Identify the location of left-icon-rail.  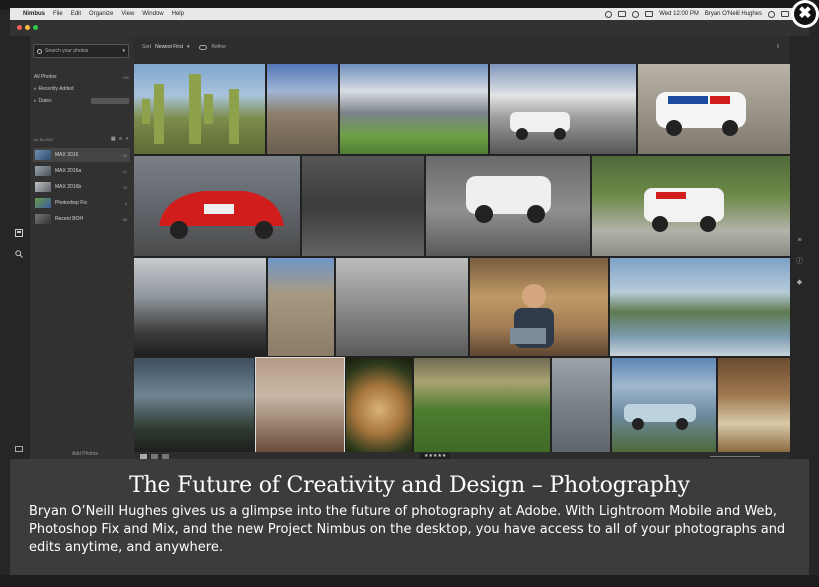
(20, 247).